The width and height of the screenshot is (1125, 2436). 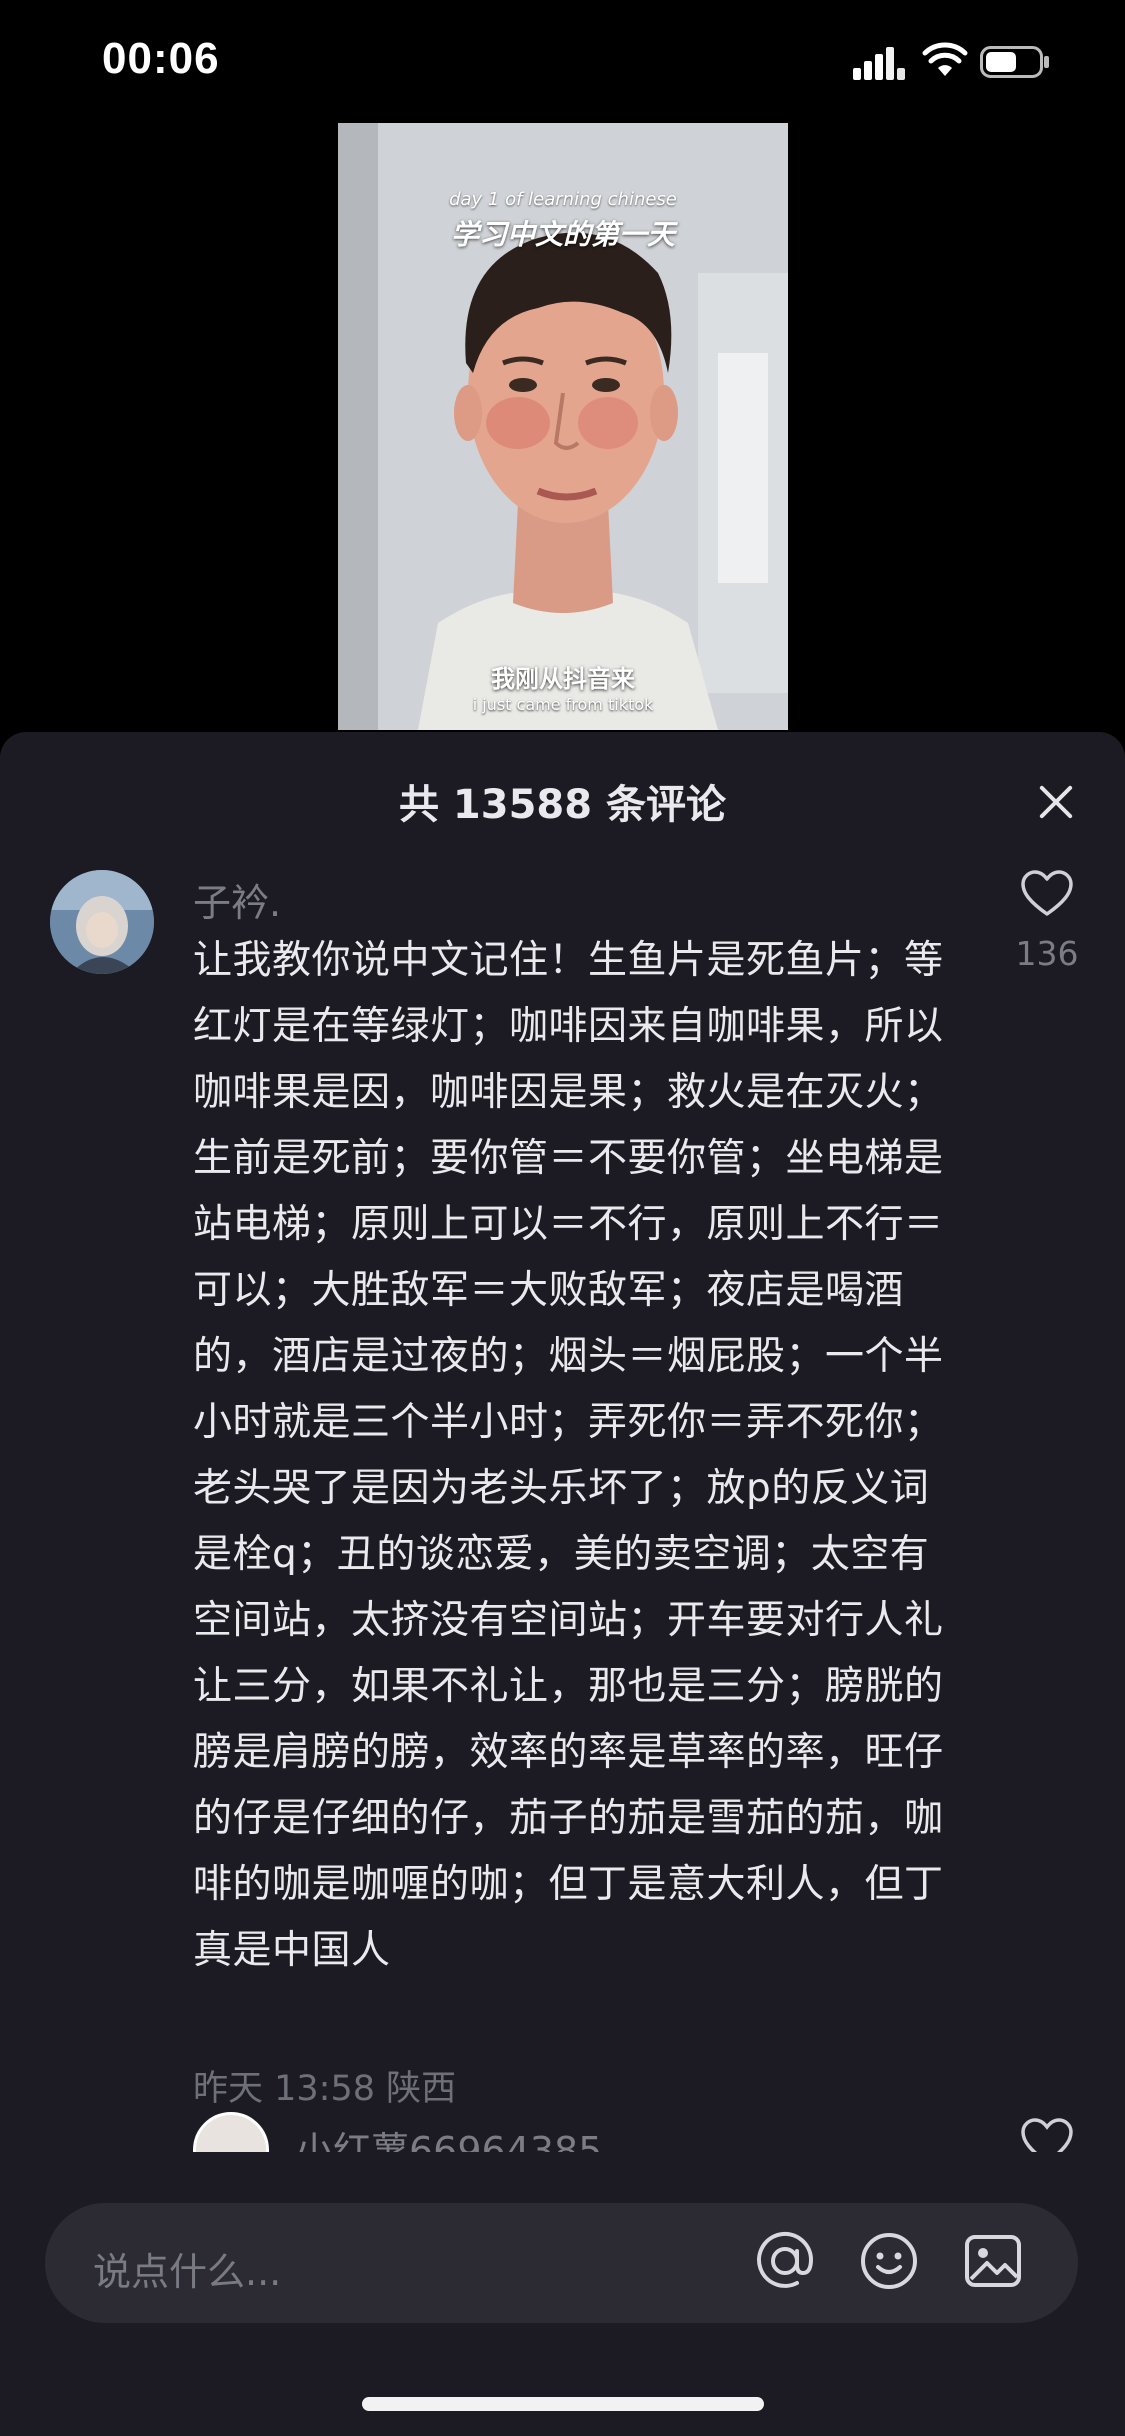 I want to click on wifi-icon, so click(x=945, y=59).